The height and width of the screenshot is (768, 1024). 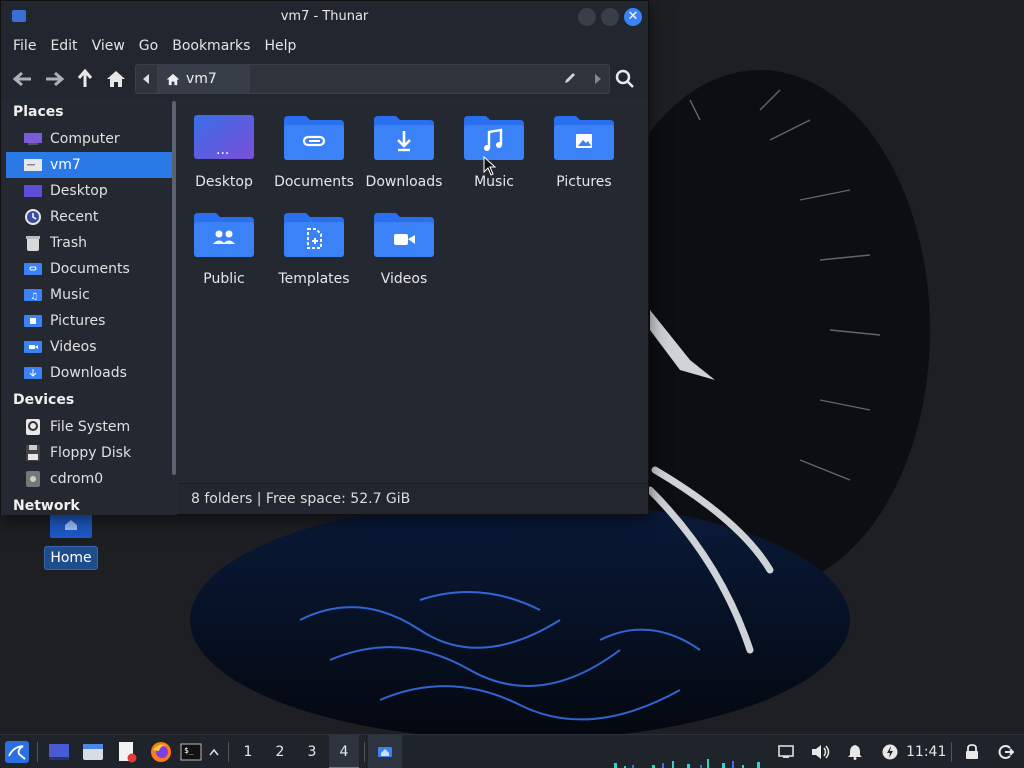 I want to click on home-folder-icon, so click(x=33, y=165).